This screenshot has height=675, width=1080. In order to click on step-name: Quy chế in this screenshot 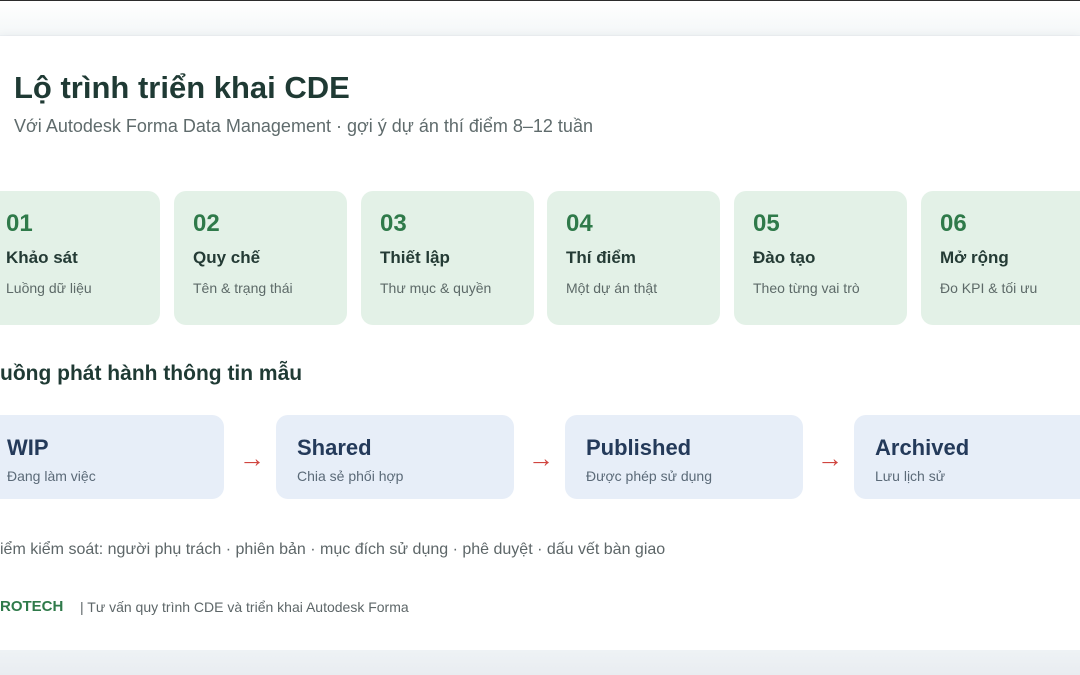, I will do `click(227, 257)`.